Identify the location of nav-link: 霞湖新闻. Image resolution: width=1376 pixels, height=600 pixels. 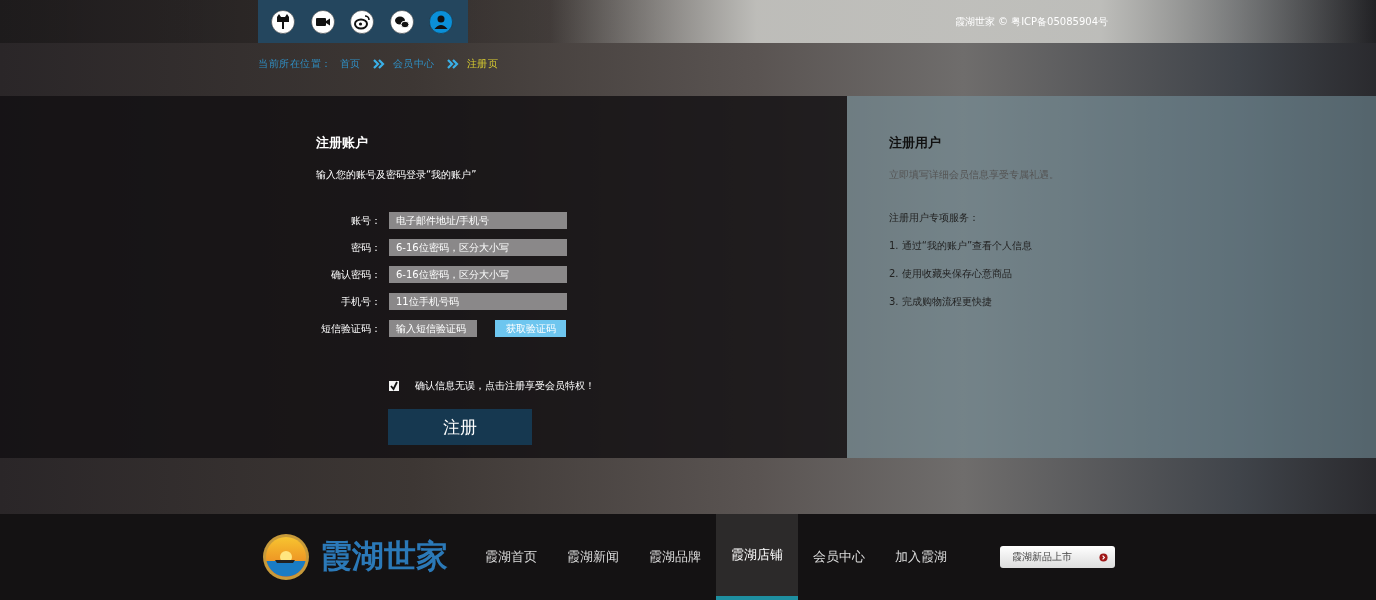
(593, 557).